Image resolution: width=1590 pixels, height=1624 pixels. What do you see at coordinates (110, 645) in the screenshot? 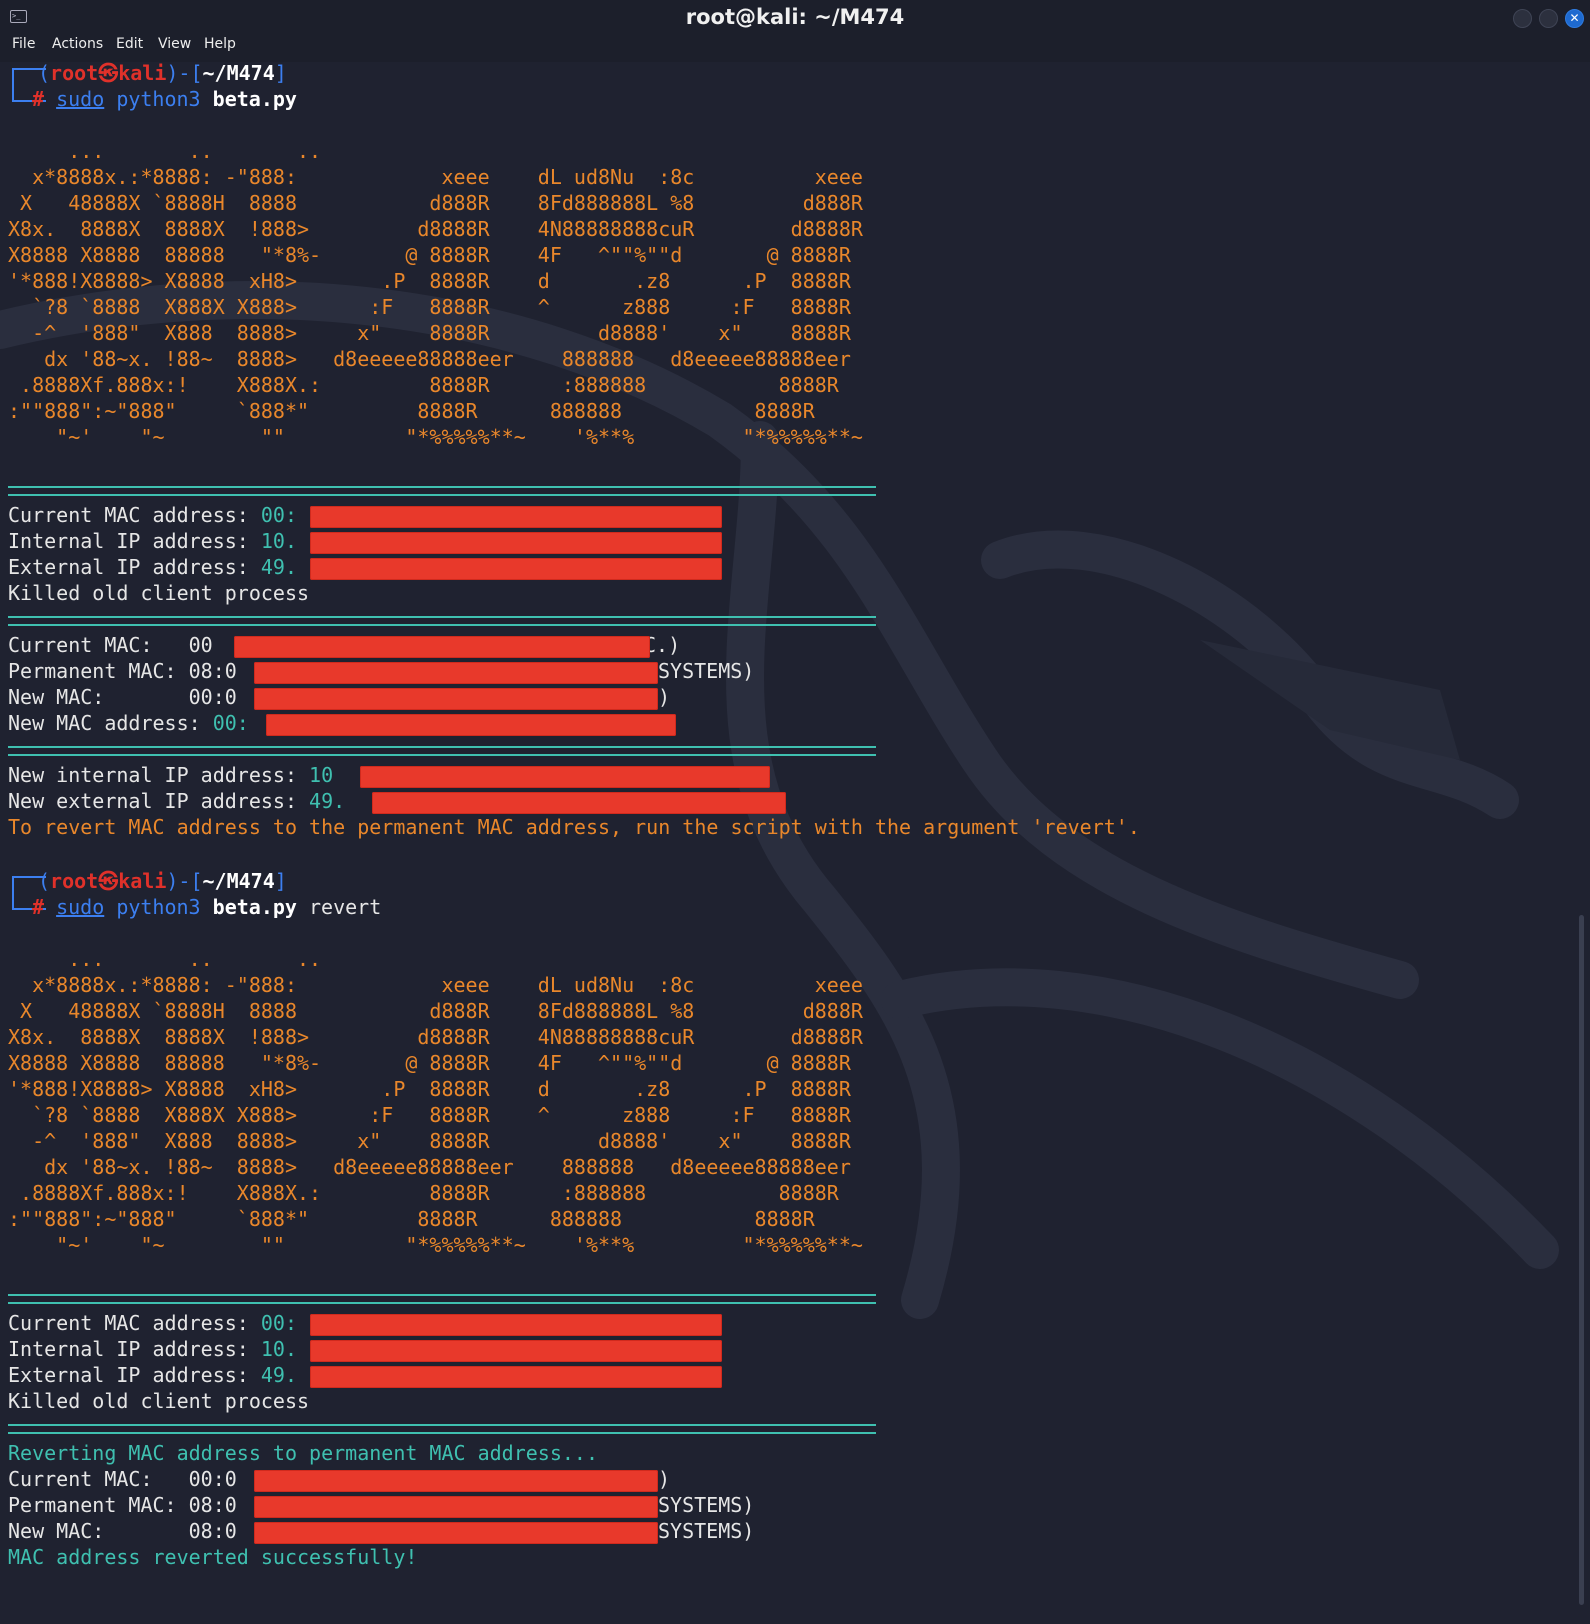
I see `macchanger-current-line: Current MAC: 00` at bounding box center [110, 645].